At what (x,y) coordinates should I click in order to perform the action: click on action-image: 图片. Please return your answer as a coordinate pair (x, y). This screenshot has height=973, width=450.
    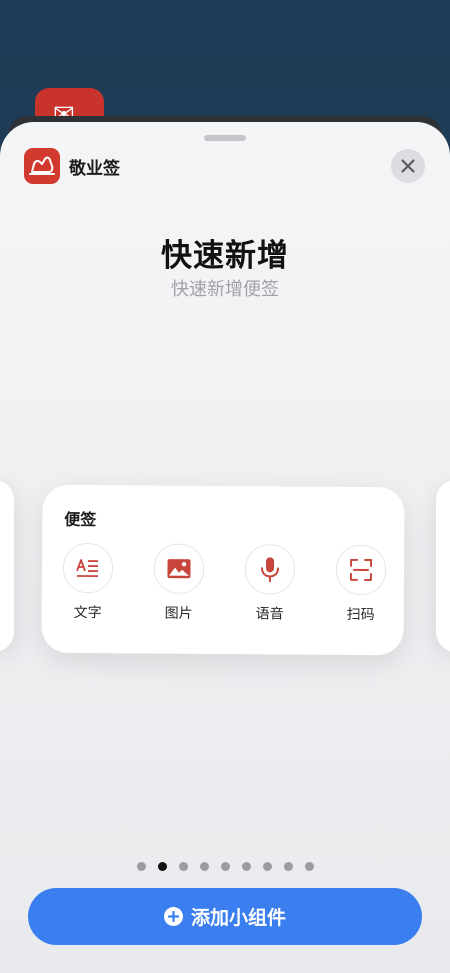
    Looking at the image, I should click on (179, 582).